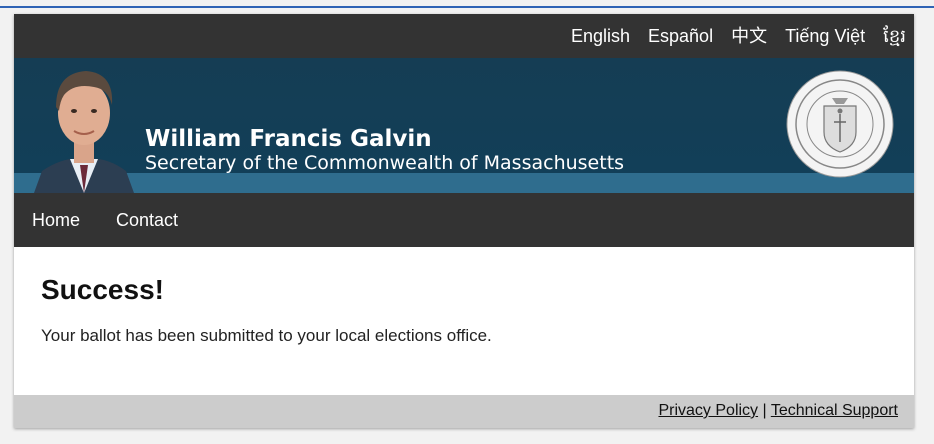 Image resolution: width=934 pixels, height=444 pixels. I want to click on privacy-policy-link: Privacy Policy, so click(708, 410).